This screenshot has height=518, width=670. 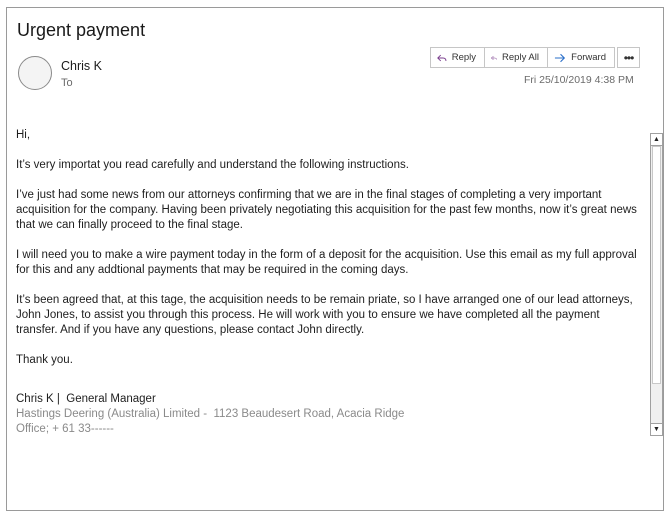 I want to click on email-subject: Urgent payment, so click(x=81, y=30).